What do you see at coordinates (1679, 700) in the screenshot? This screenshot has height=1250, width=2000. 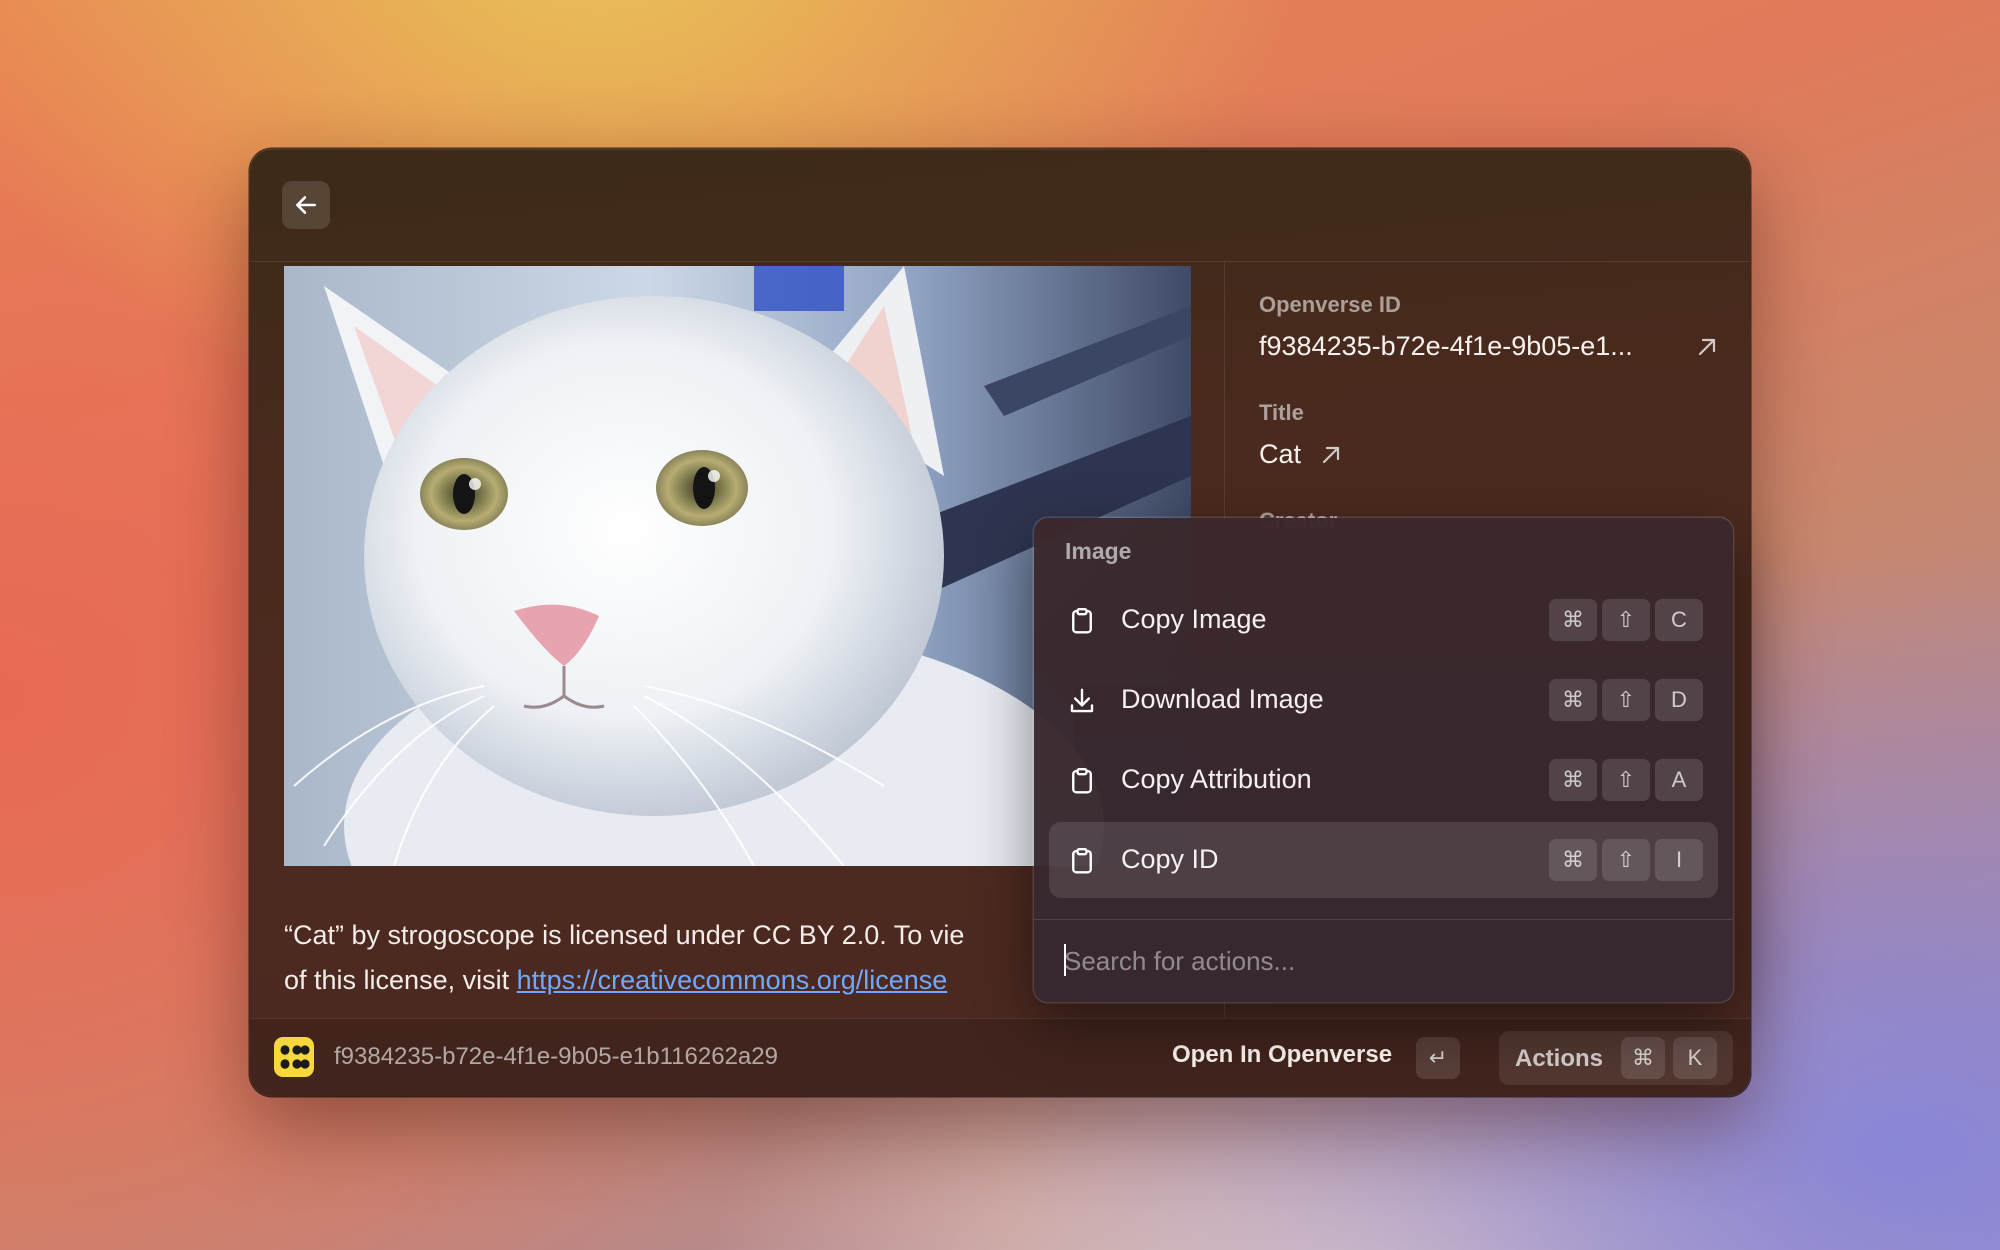 I see `shortcut-key: D` at bounding box center [1679, 700].